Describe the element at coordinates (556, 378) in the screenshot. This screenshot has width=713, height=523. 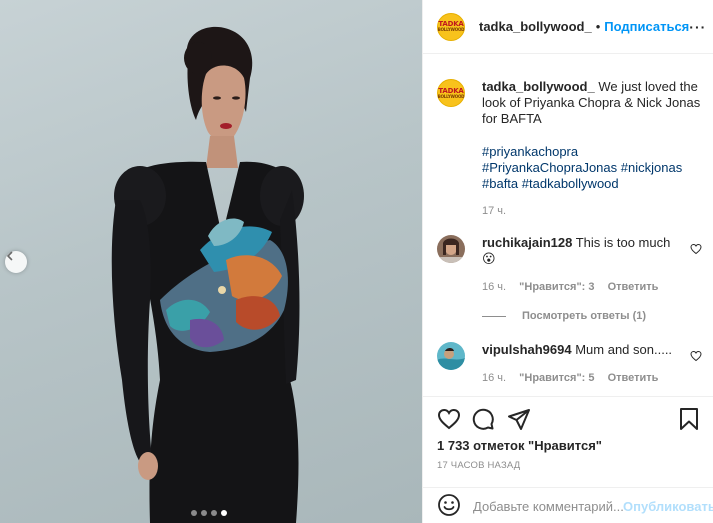
I see `comment-likes-count: "Нравится": 5` at that location.